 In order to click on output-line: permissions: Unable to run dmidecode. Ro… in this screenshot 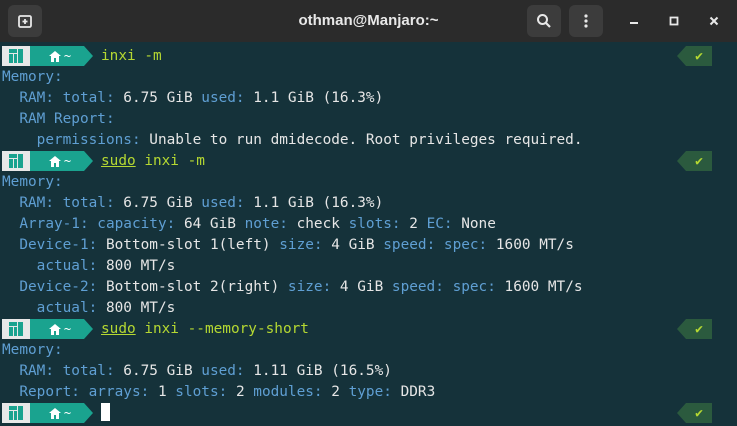, I will do `click(292, 140)`.